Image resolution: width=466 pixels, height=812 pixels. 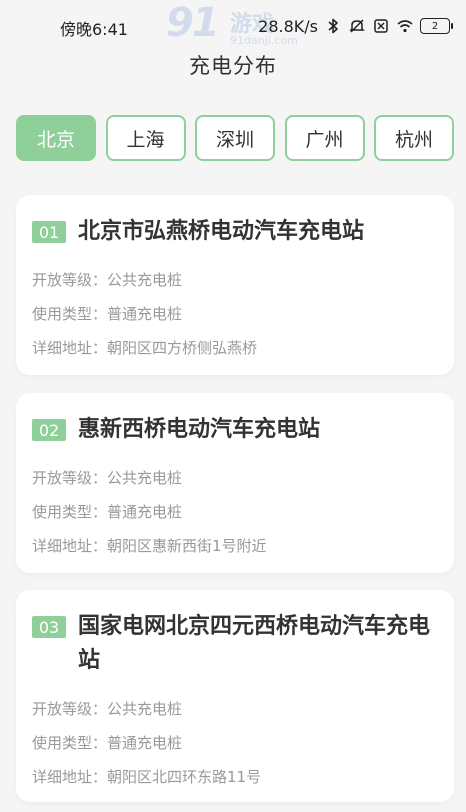 I want to click on address-value: 朝阳区四方桥侧弘燕桥, so click(x=182, y=348).